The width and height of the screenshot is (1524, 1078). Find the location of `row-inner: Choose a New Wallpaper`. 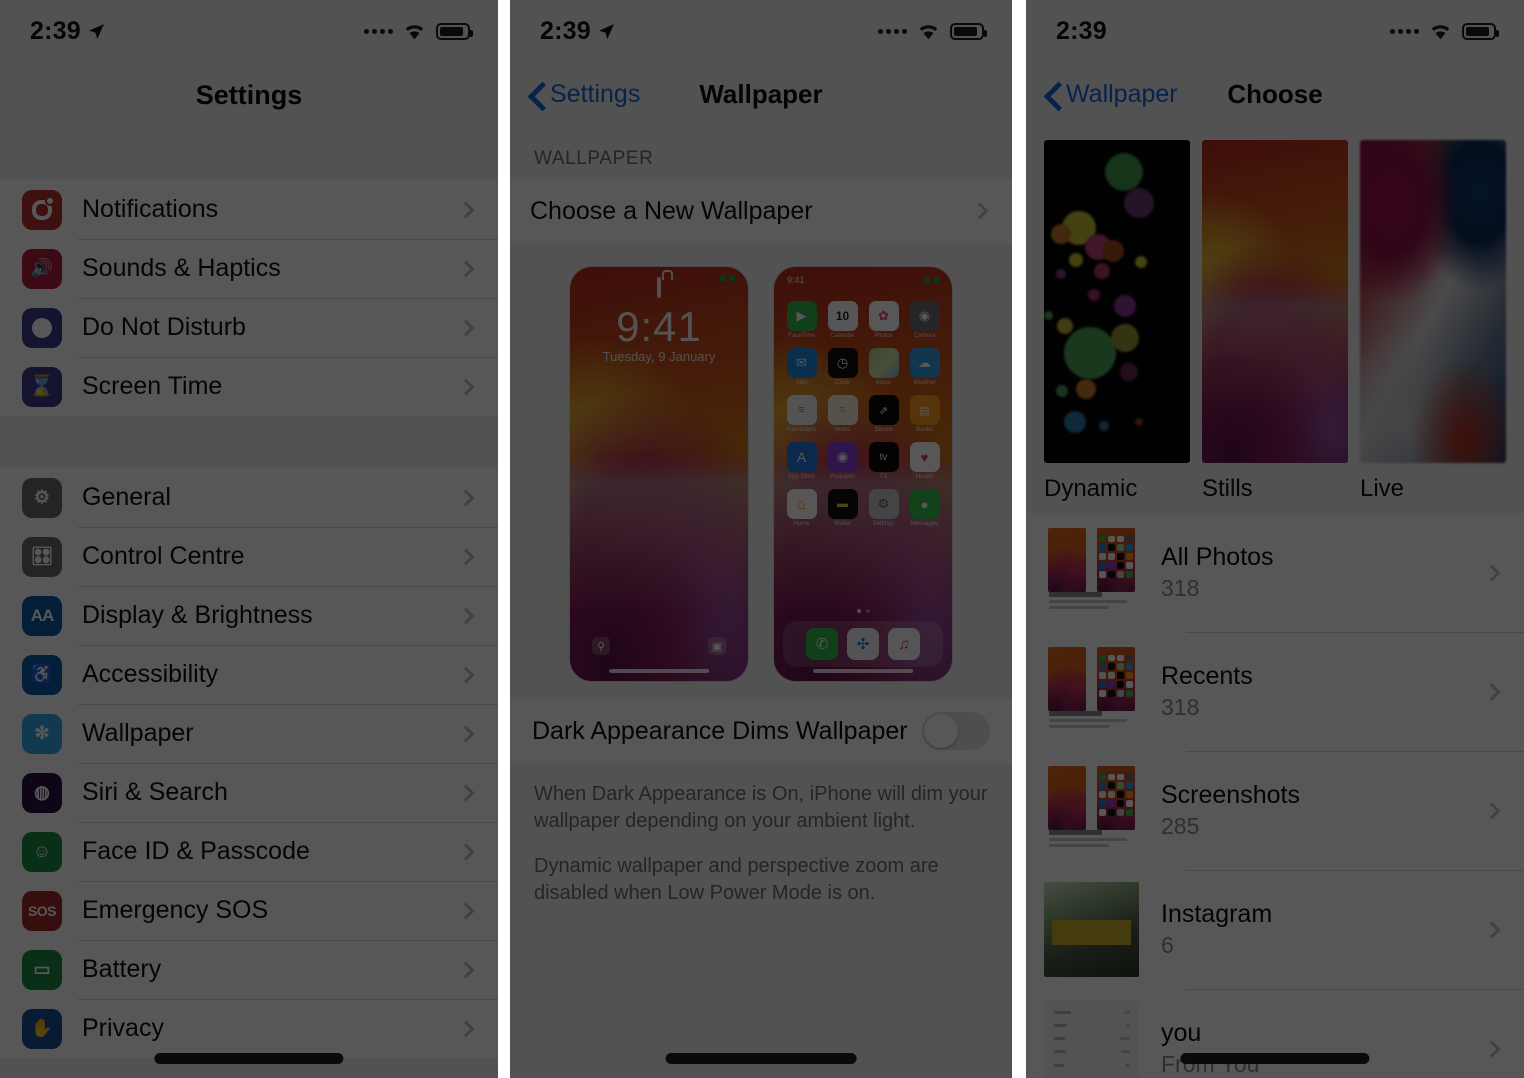

row-inner: Choose a New Wallpaper is located at coordinates (761, 211).